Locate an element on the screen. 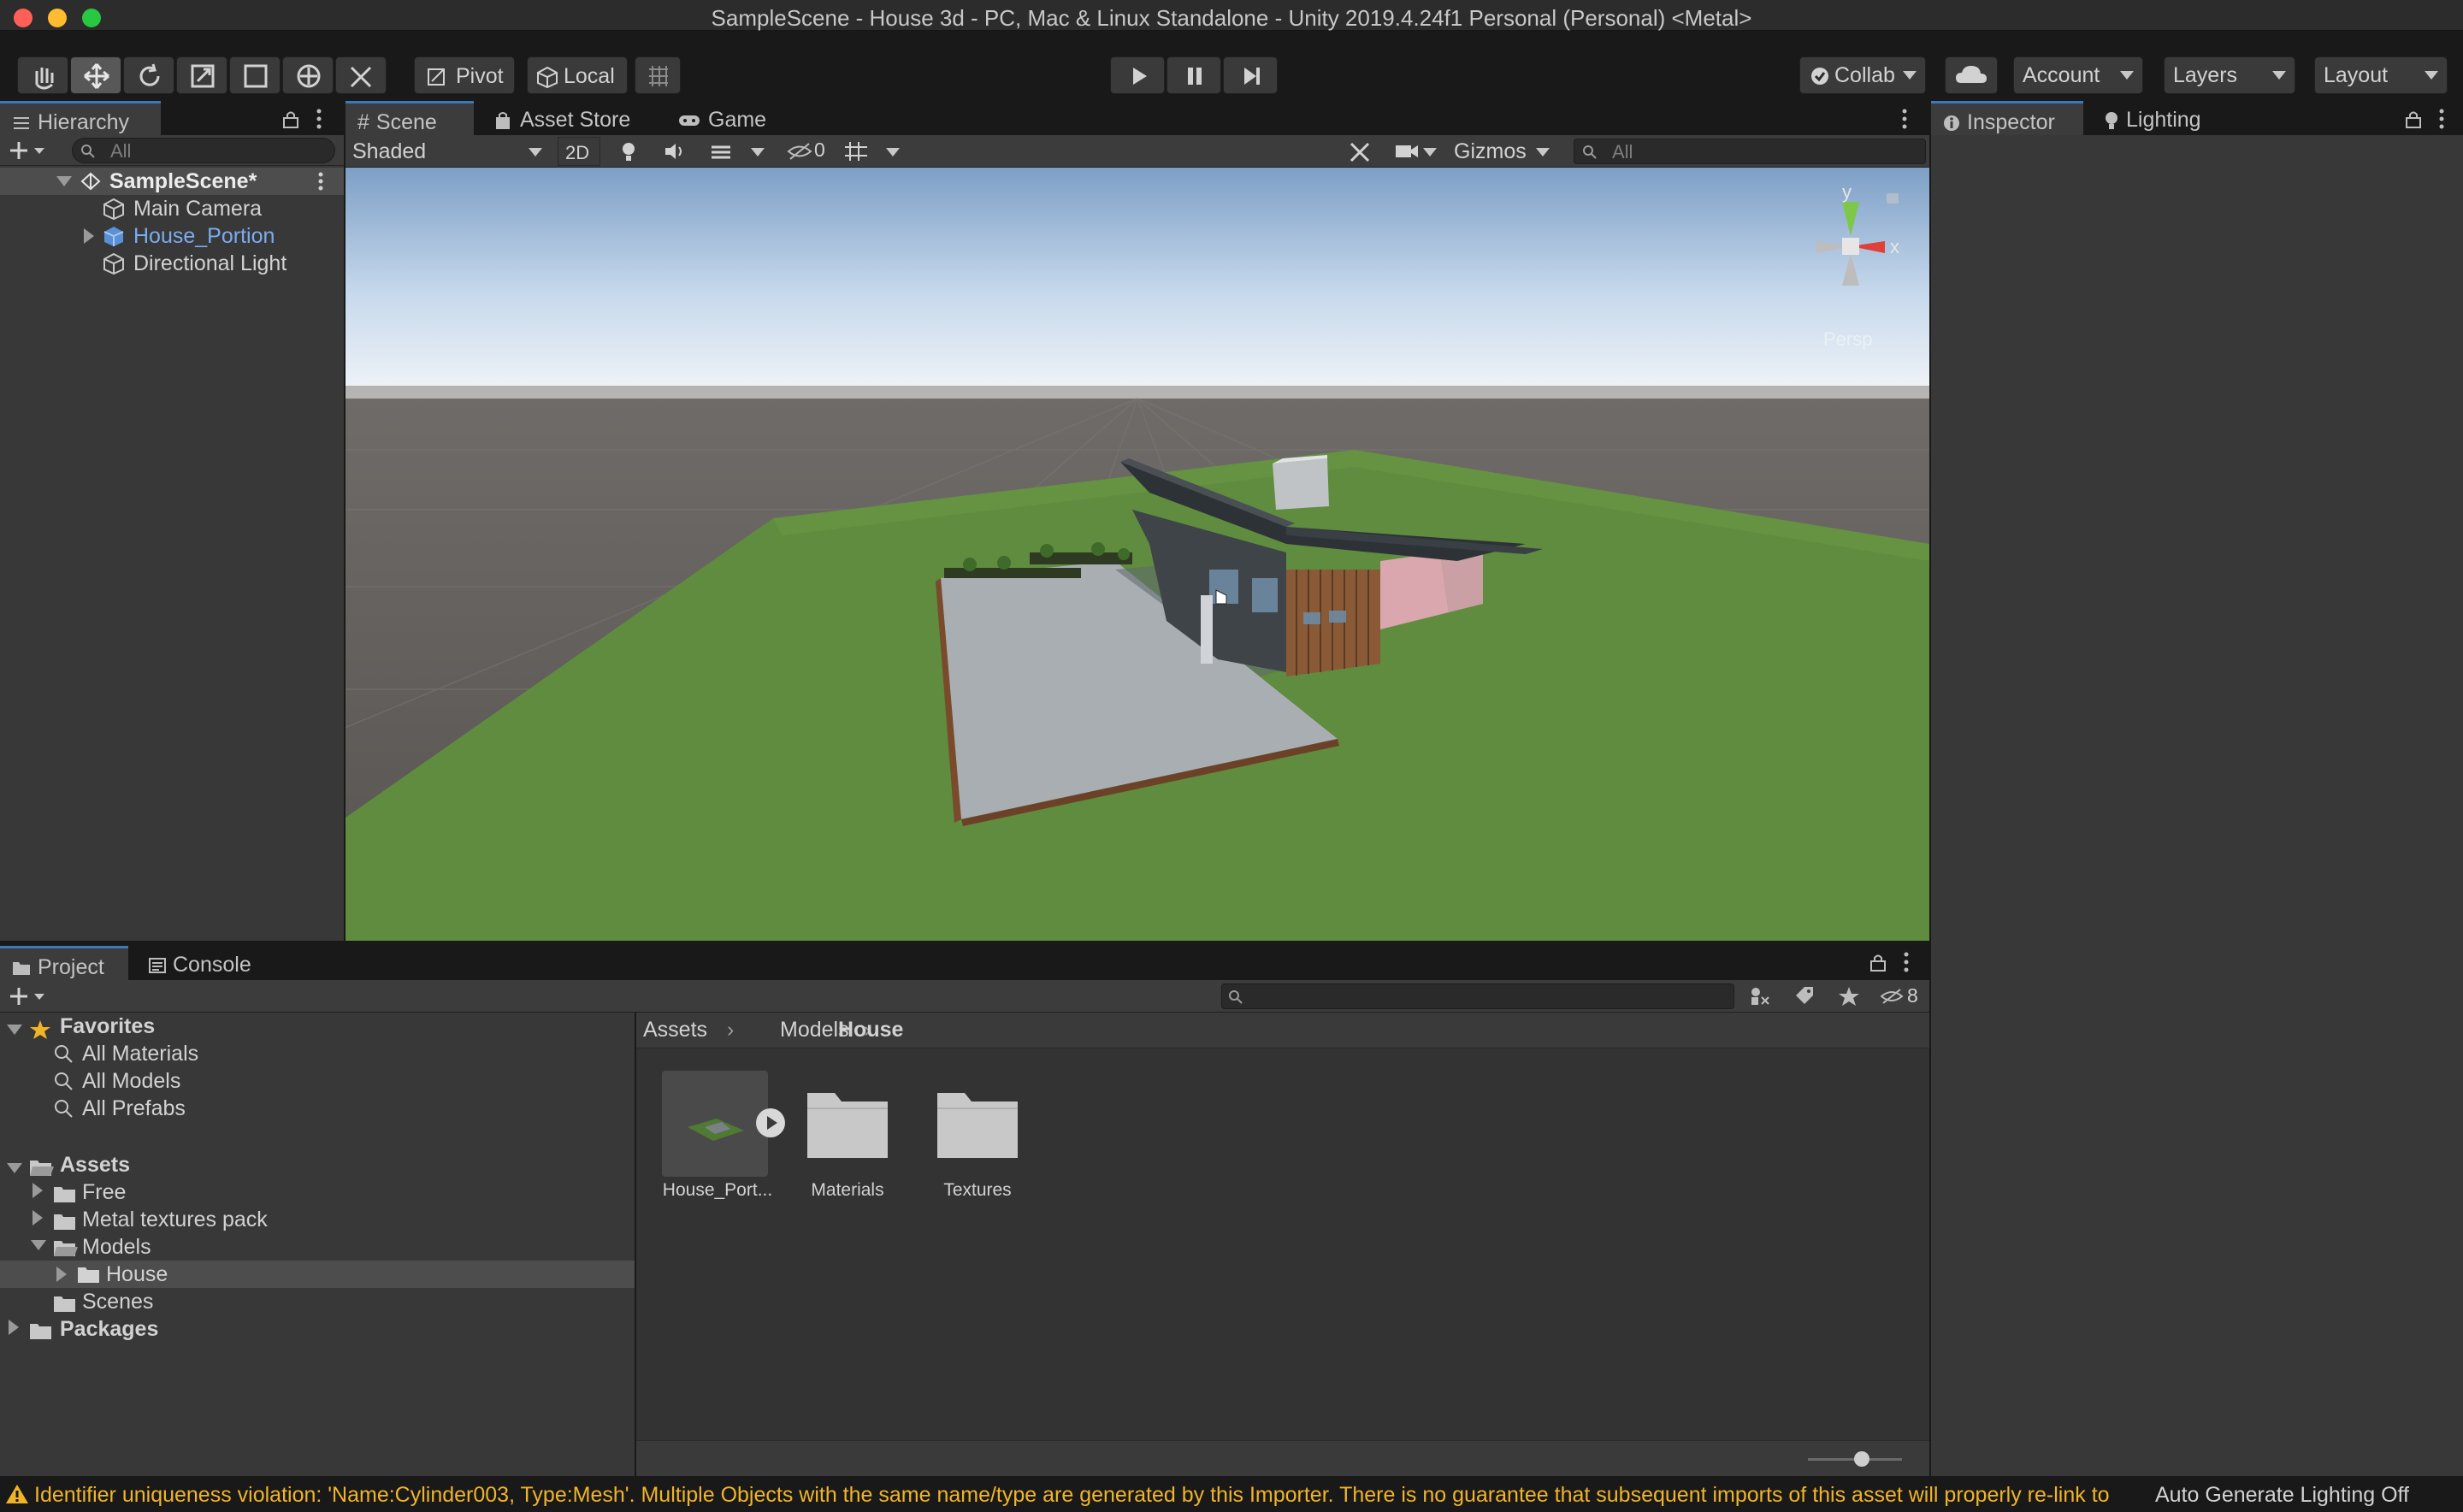 This screenshot has width=2463, height=1512. tab-asset-store: Asset Store is located at coordinates (572, 118).